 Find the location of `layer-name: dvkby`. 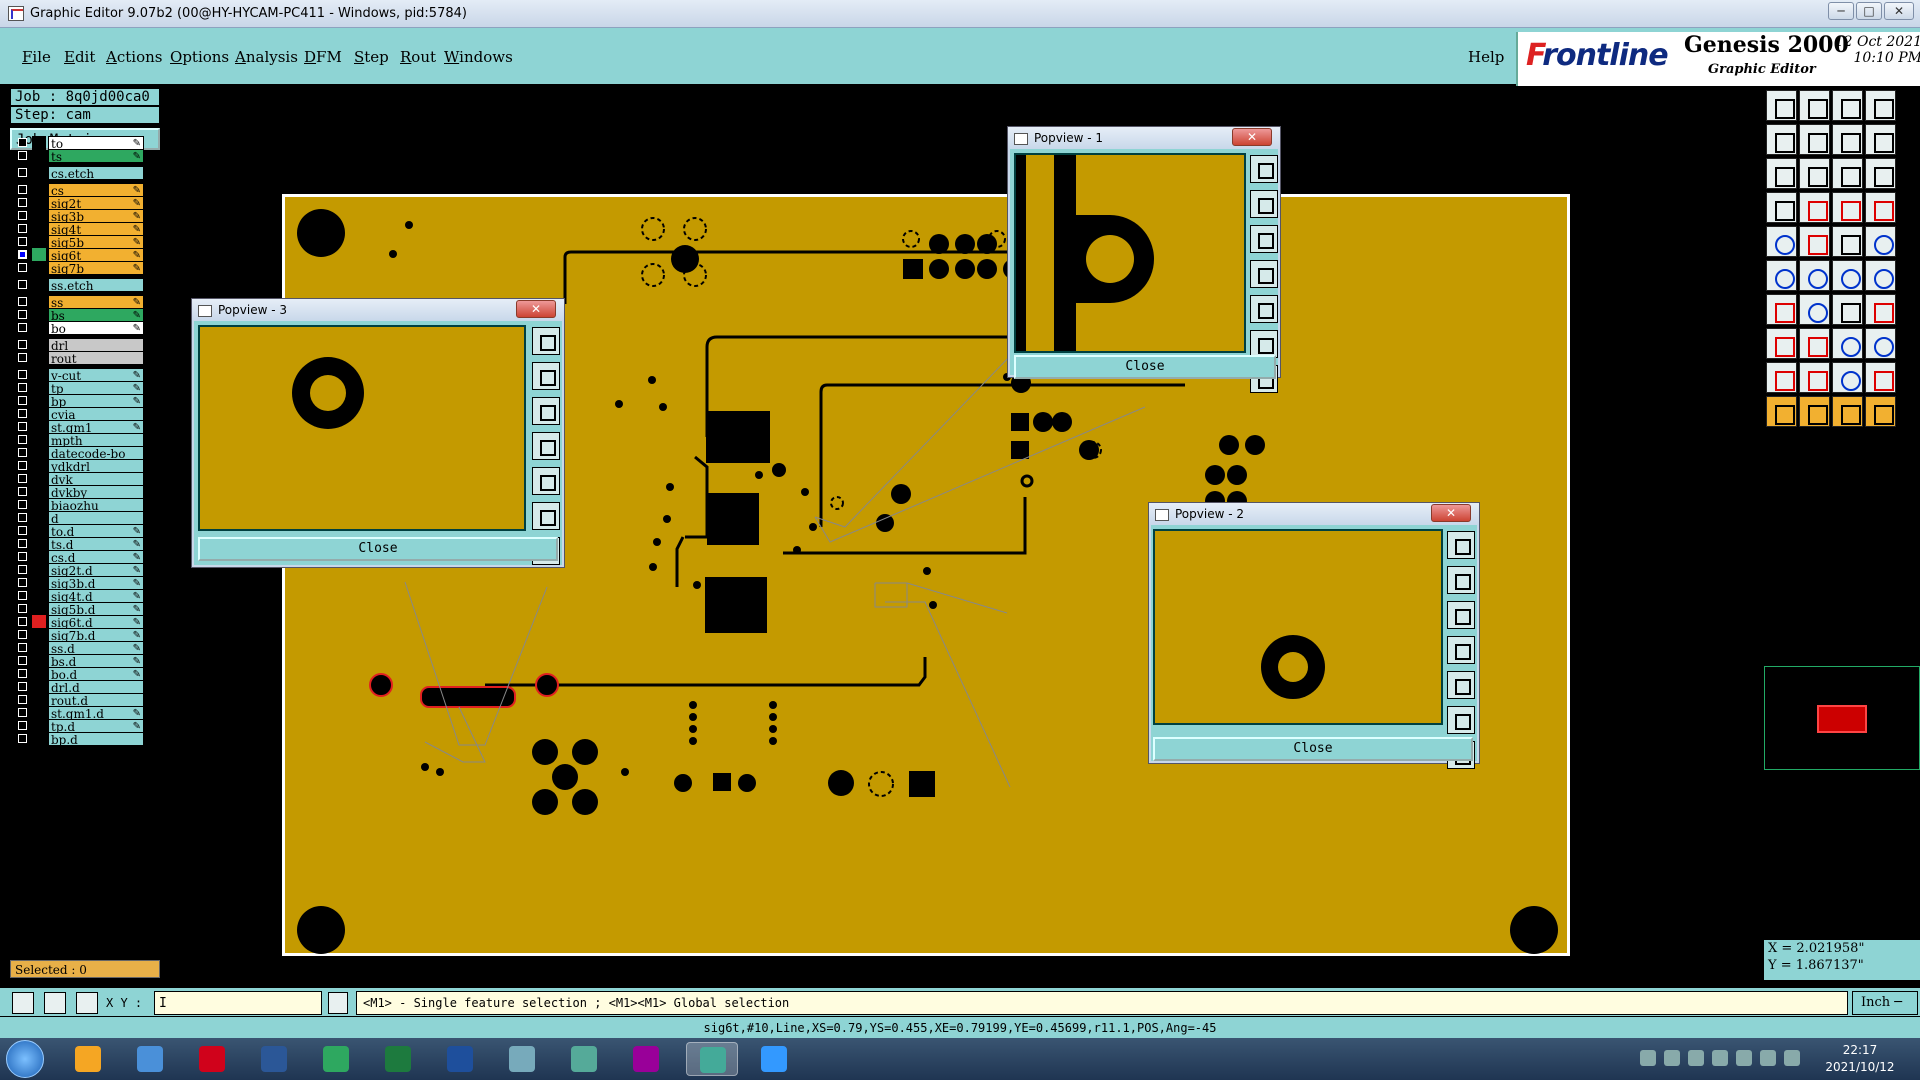

layer-name: dvkby is located at coordinates (96, 492).